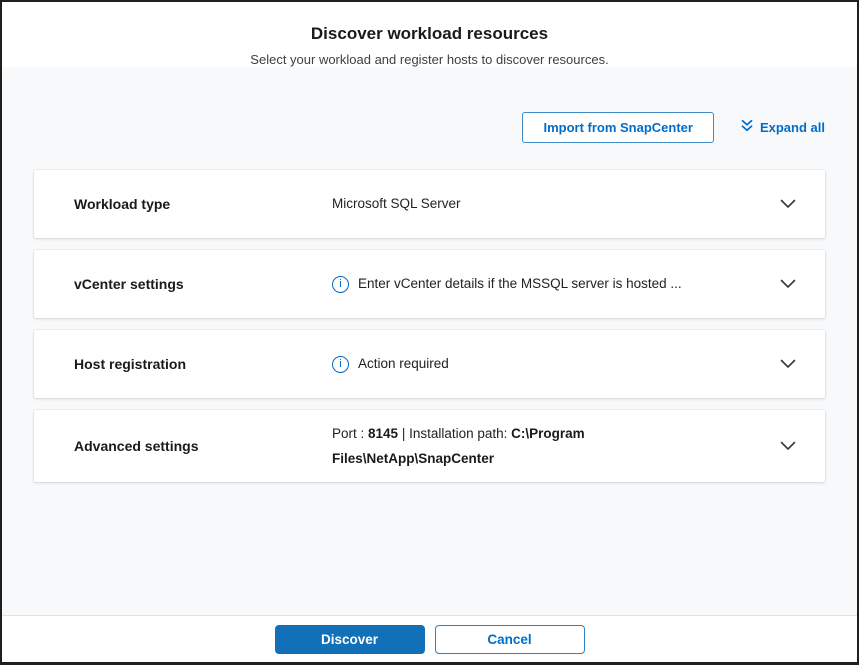 The width and height of the screenshot is (859, 665). I want to click on discover-button: Discover, so click(349, 639).